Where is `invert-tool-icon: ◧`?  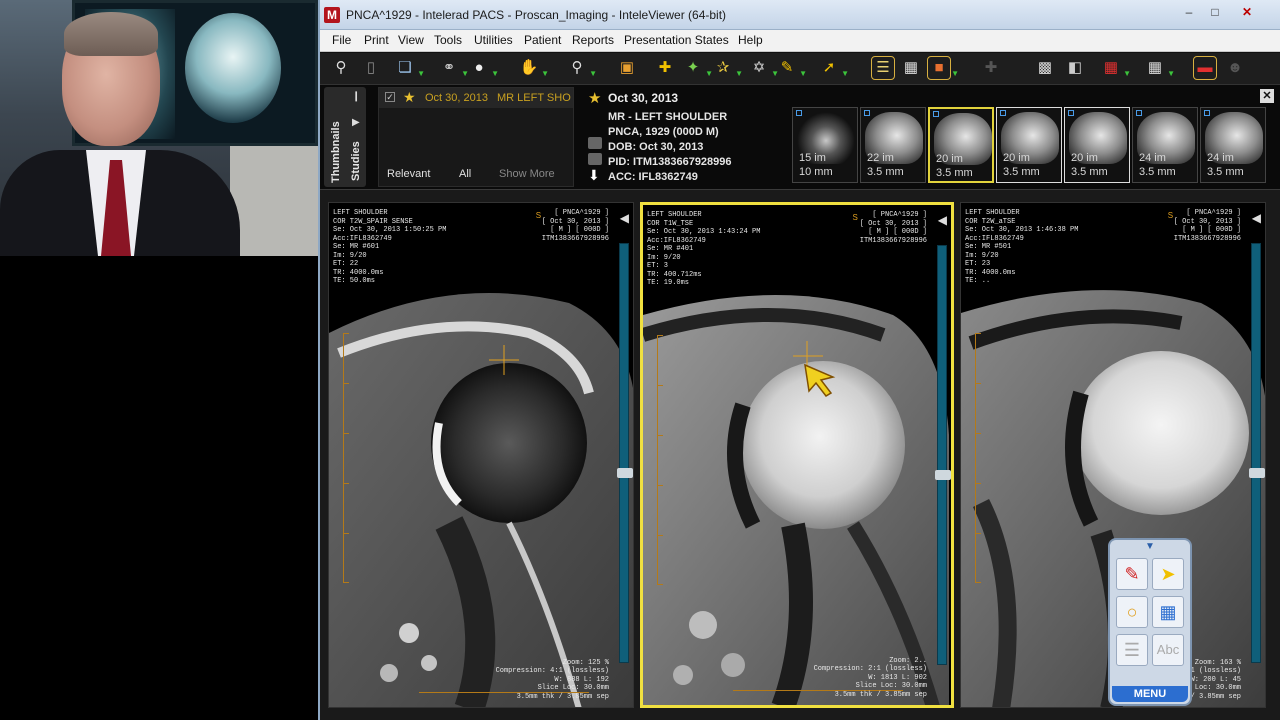 invert-tool-icon: ◧ is located at coordinates (1075, 68).